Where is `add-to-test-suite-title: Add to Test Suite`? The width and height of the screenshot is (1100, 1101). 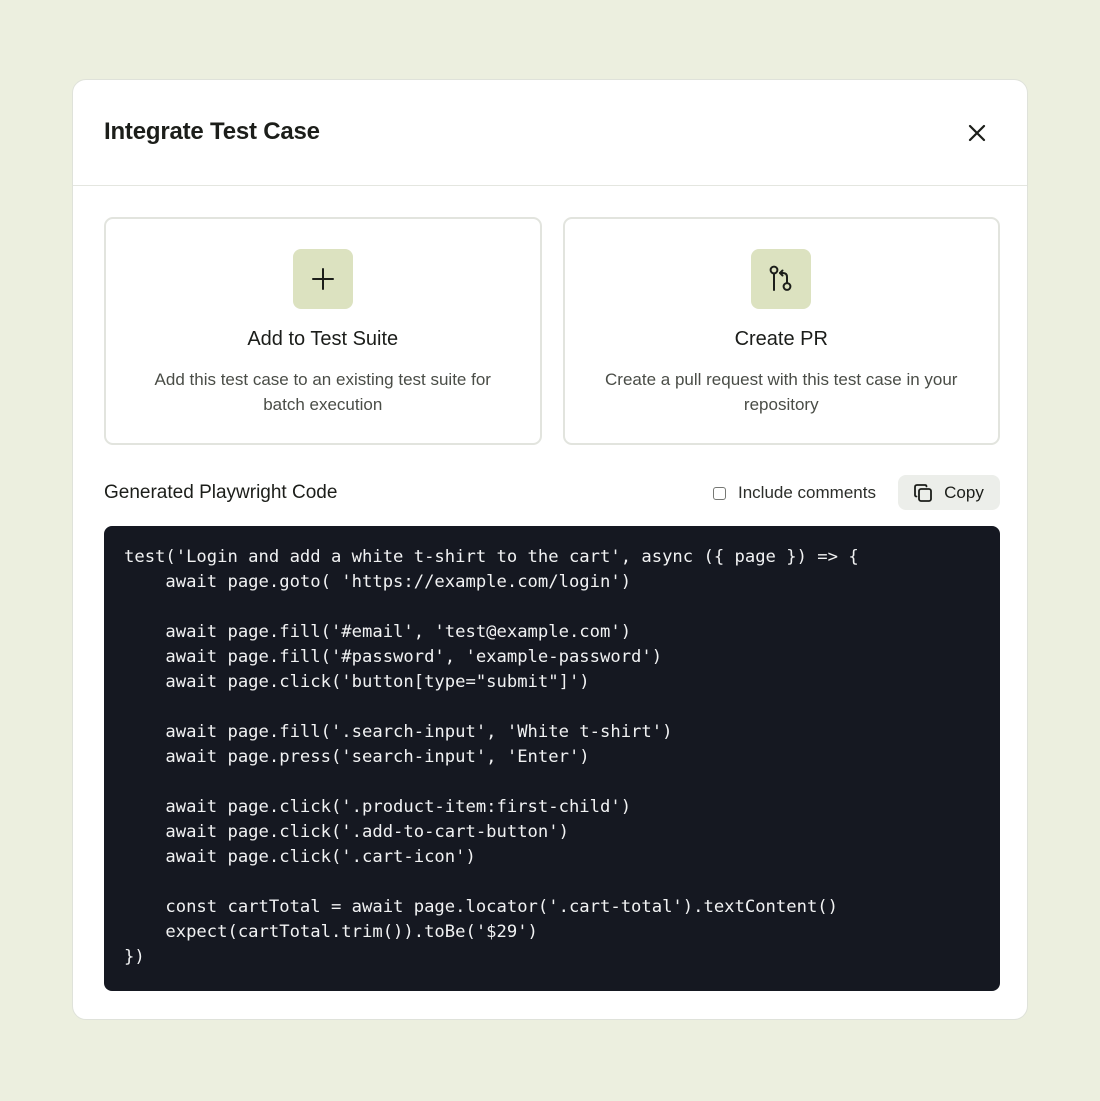
add-to-test-suite-title: Add to Test Suite is located at coordinates (323, 339).